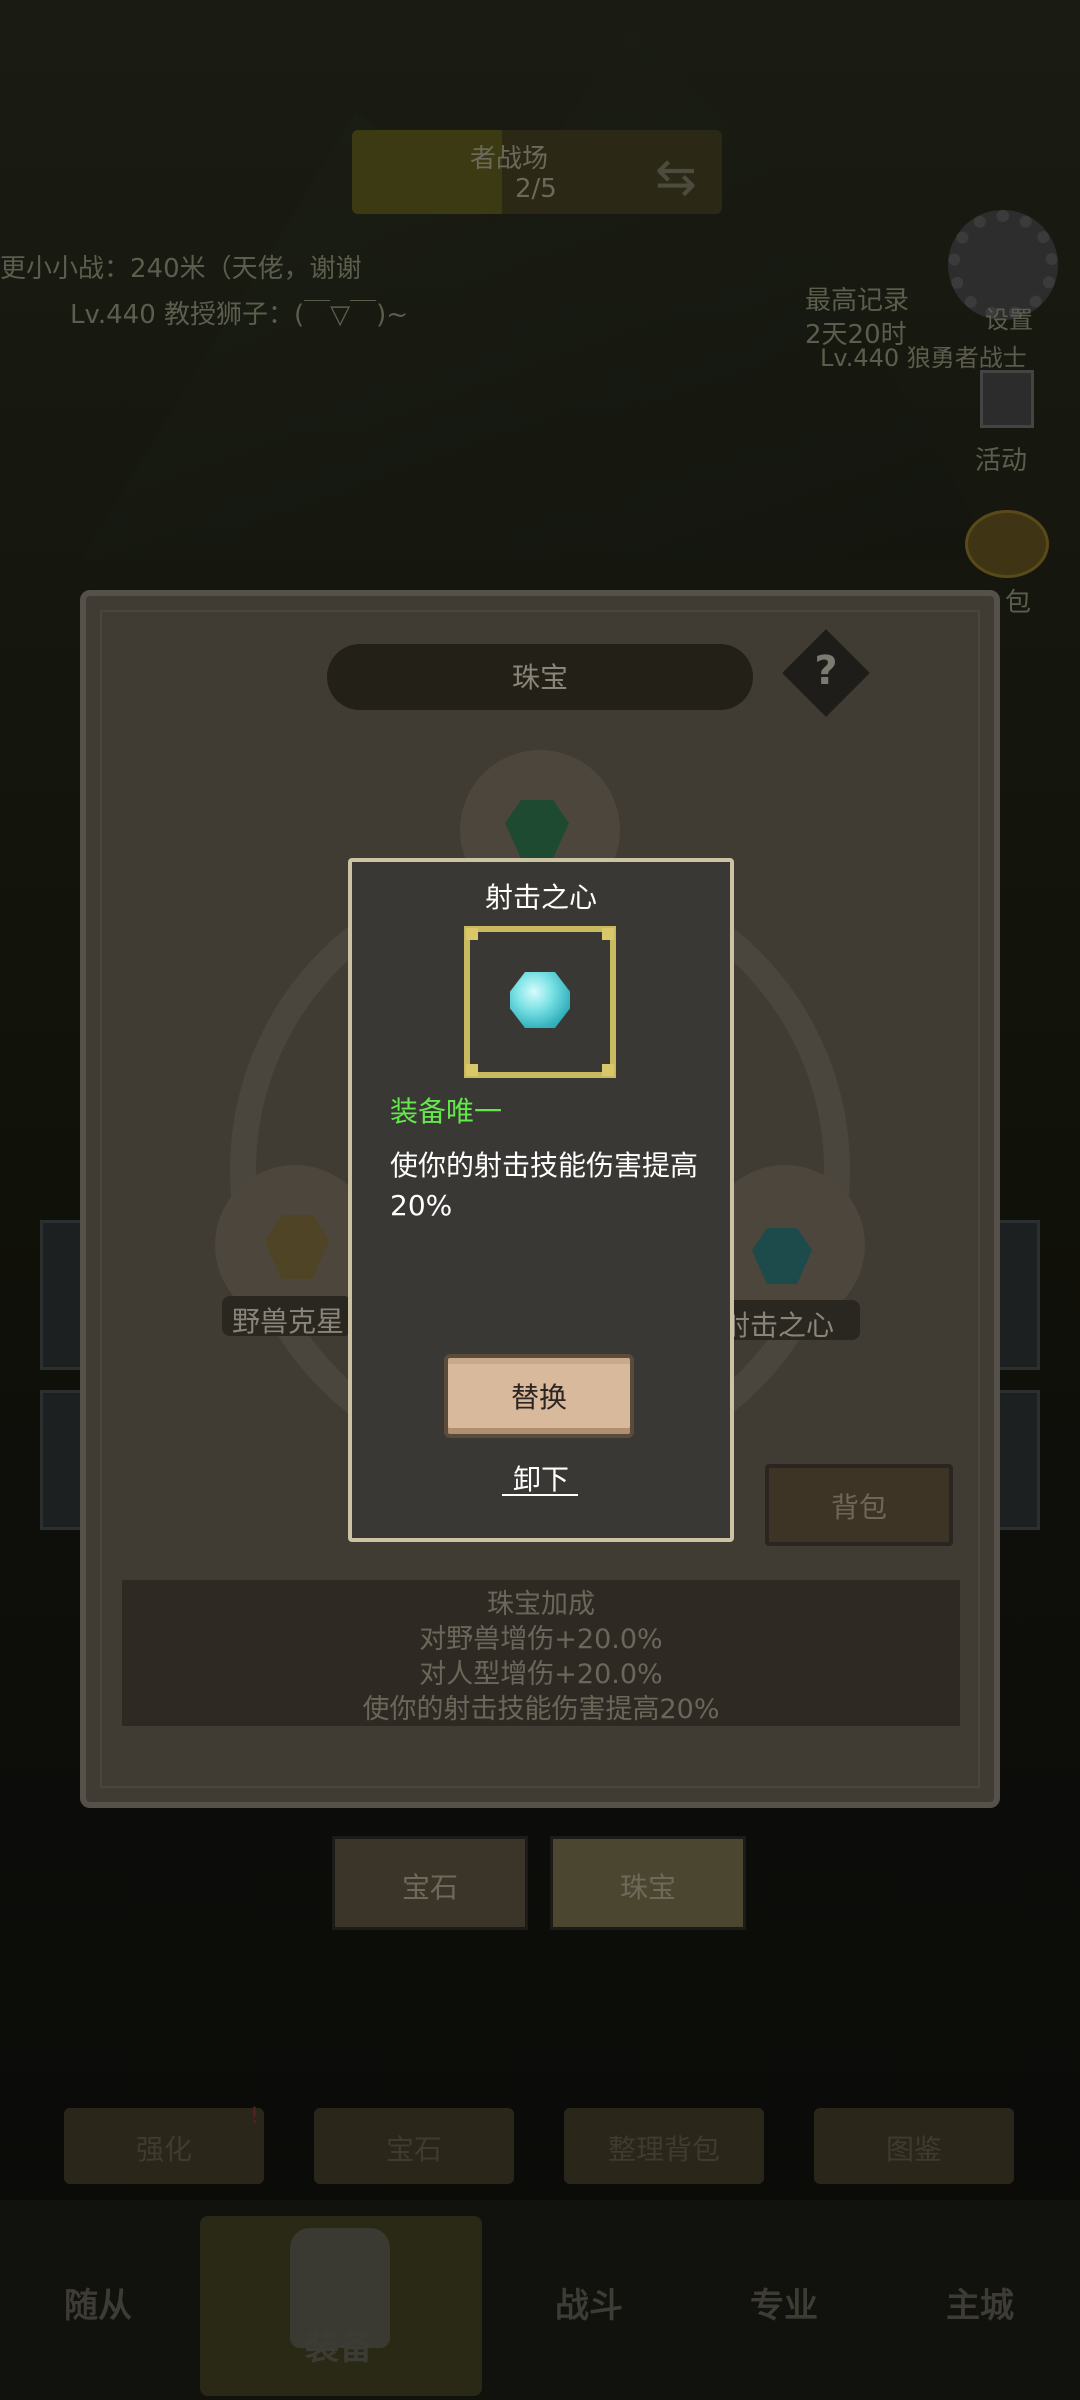 The image size is (1080, 2400). I want to click on gift-bag-label: 包, so click(1018, 603).